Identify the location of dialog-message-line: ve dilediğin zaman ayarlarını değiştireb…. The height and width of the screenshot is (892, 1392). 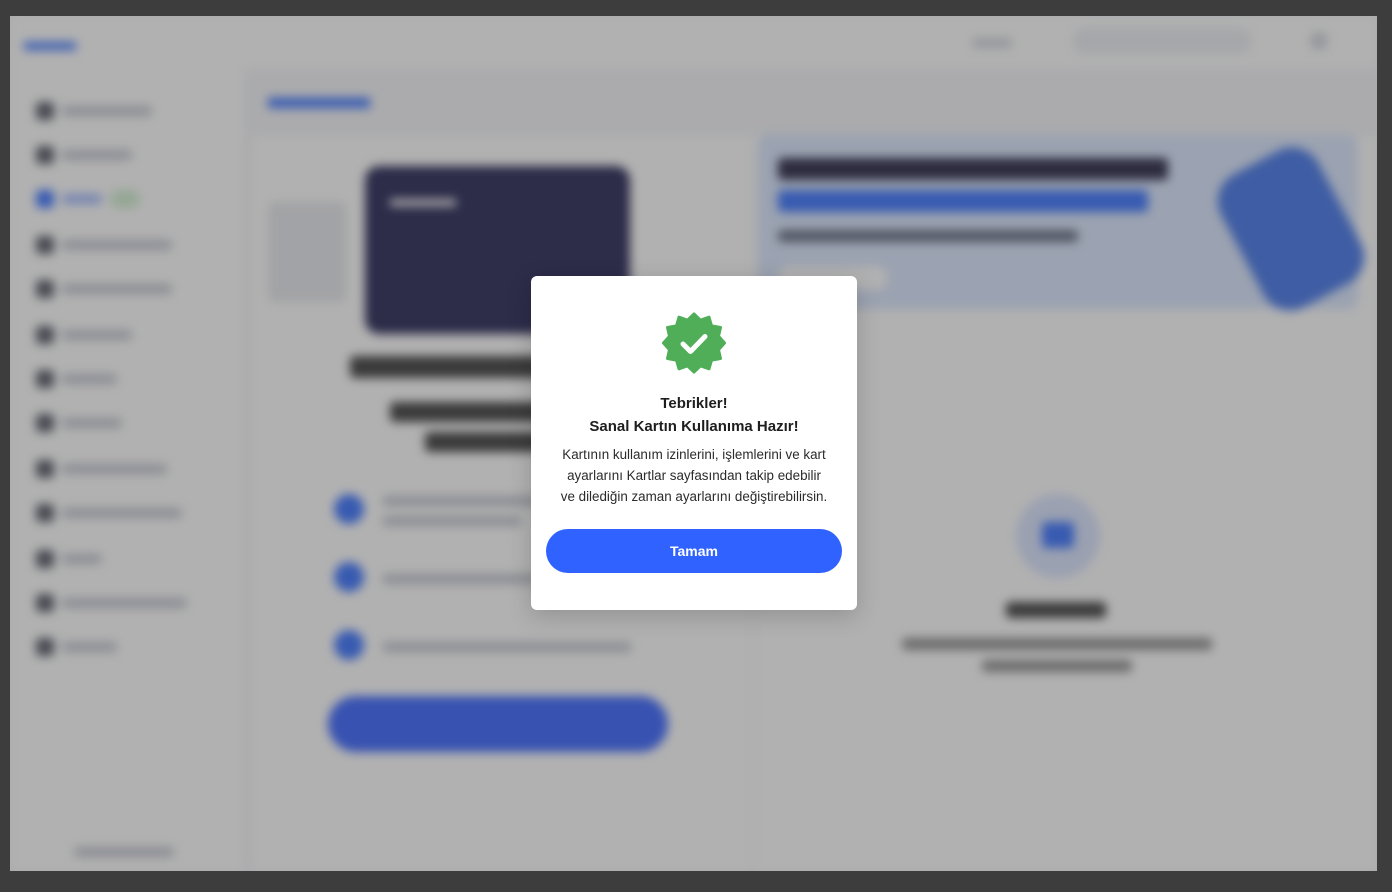
(694, 496).